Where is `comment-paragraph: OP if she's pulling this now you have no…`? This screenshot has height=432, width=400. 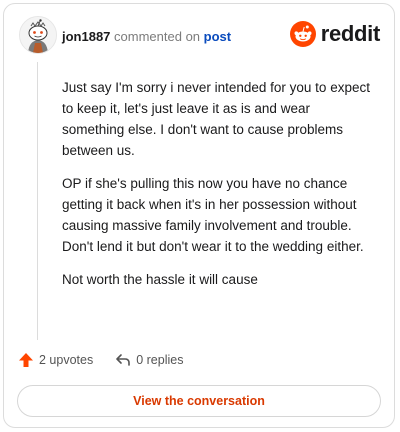
comment-paragraph: OP if she's pulling this now you have no… is located at coordinates (213, 215).